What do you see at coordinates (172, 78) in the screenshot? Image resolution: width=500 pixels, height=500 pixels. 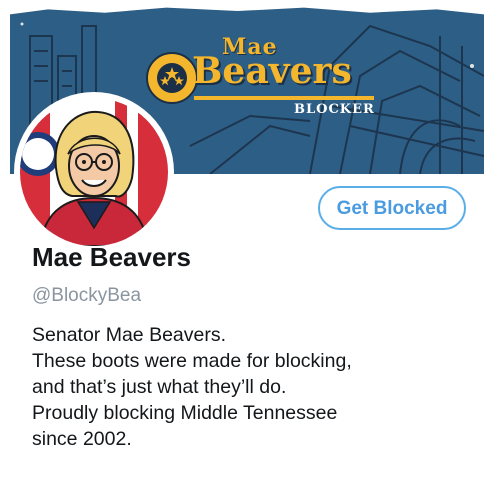 I see `tennessee-stars-icon` at bounding box center [172, 78].